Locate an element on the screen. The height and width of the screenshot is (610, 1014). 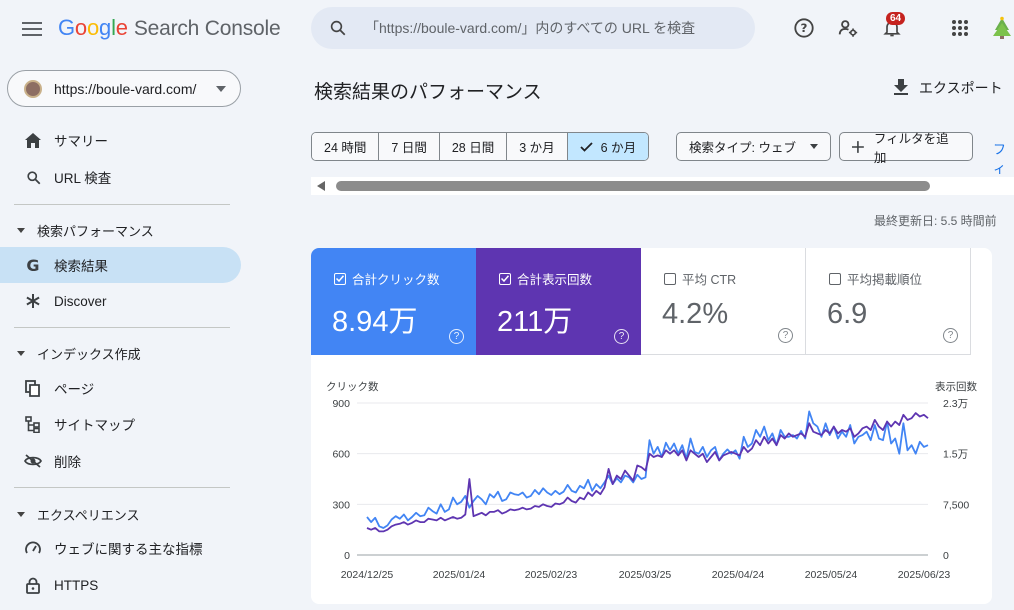
sidebar-section-label: 検索パフォーマンス is located at coordinates (95, 231).